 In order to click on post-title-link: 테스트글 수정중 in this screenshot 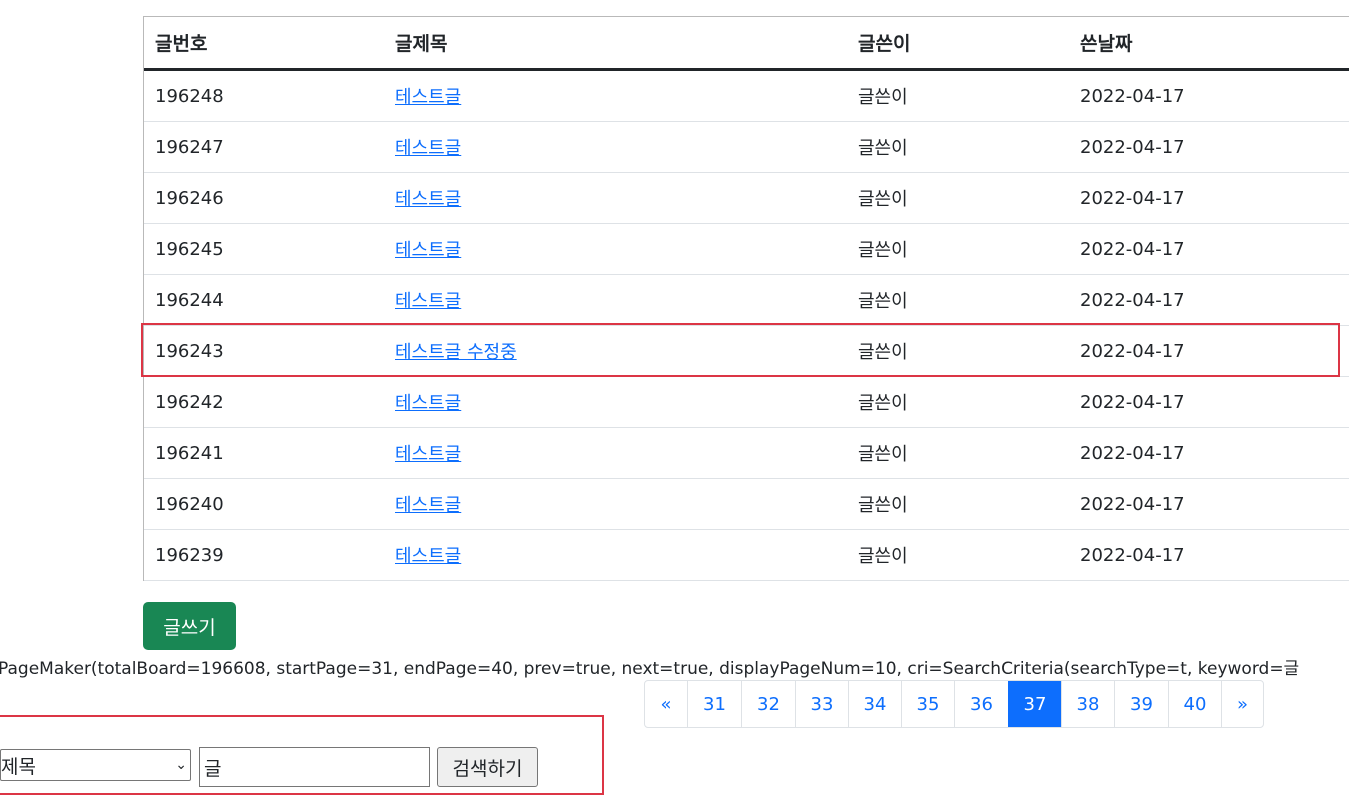, I will do `click(456, 351)`.